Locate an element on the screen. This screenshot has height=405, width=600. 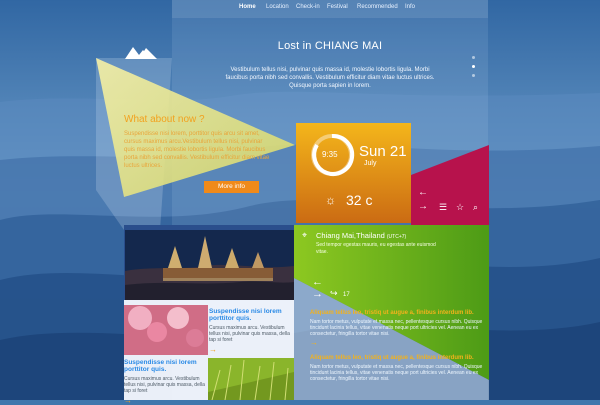
weather-temp: 32 c is located at coordinates (359, 200).